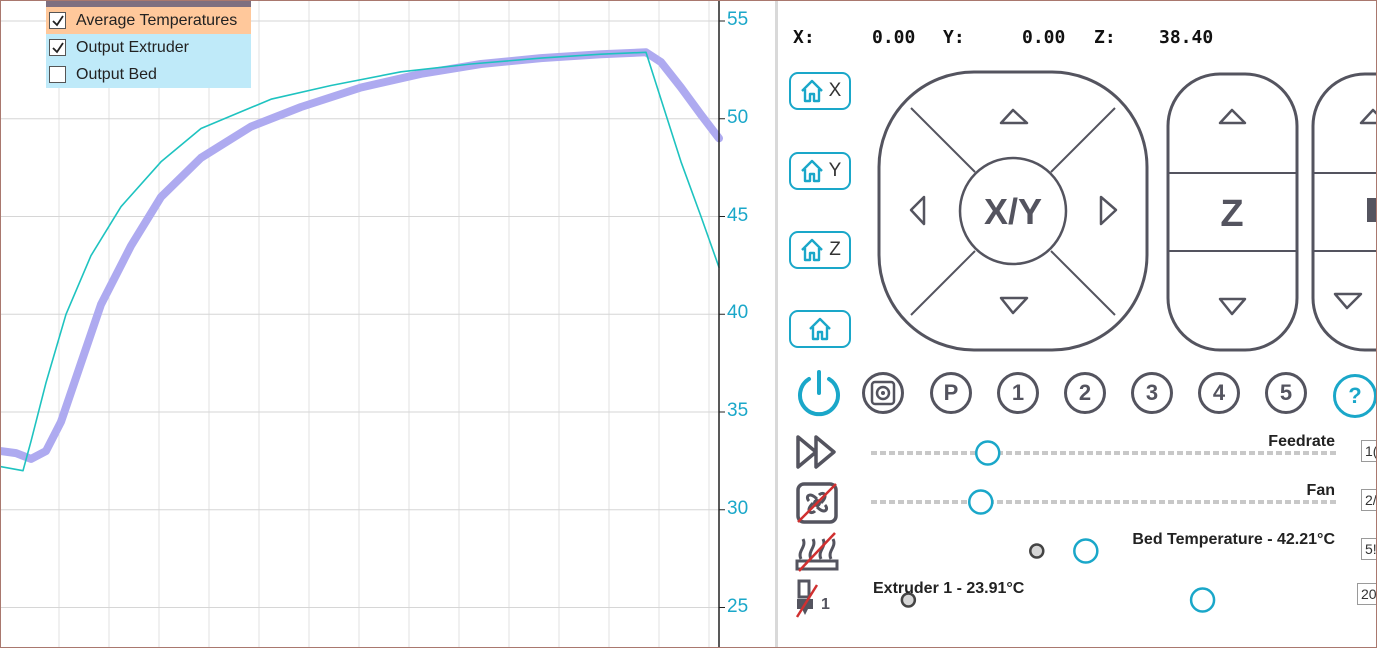  What do you see at coordinates (57, 74) in the screenshot?
I see `output-bed-checkbox` at bounding box center [57, 74].